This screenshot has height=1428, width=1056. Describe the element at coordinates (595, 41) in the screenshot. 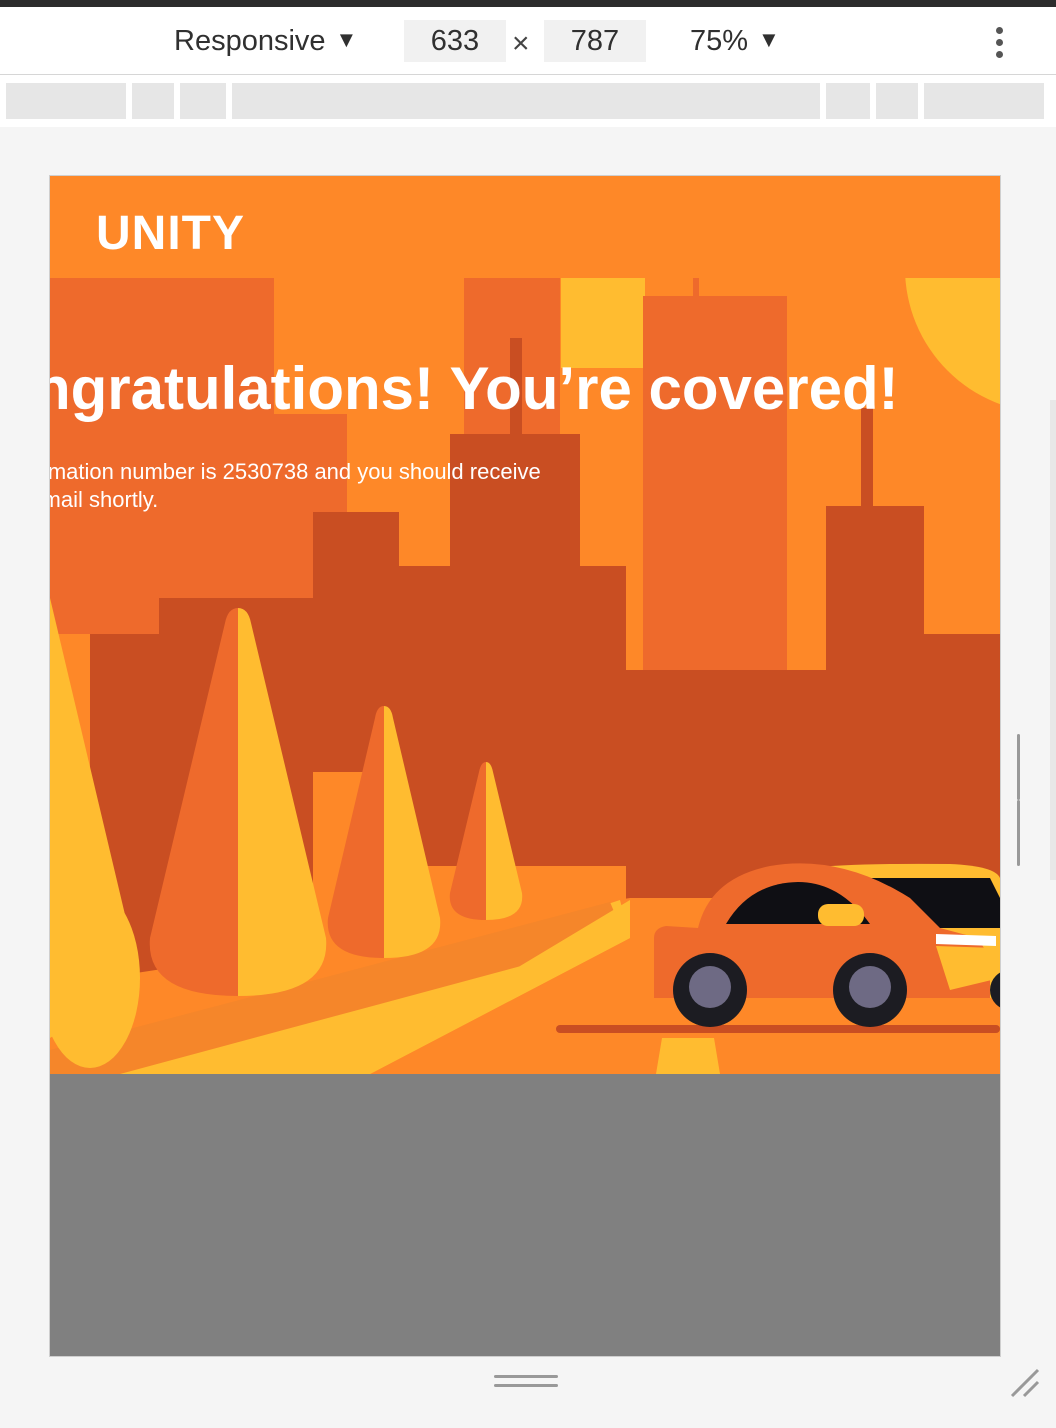

I see `height-input` at that location.